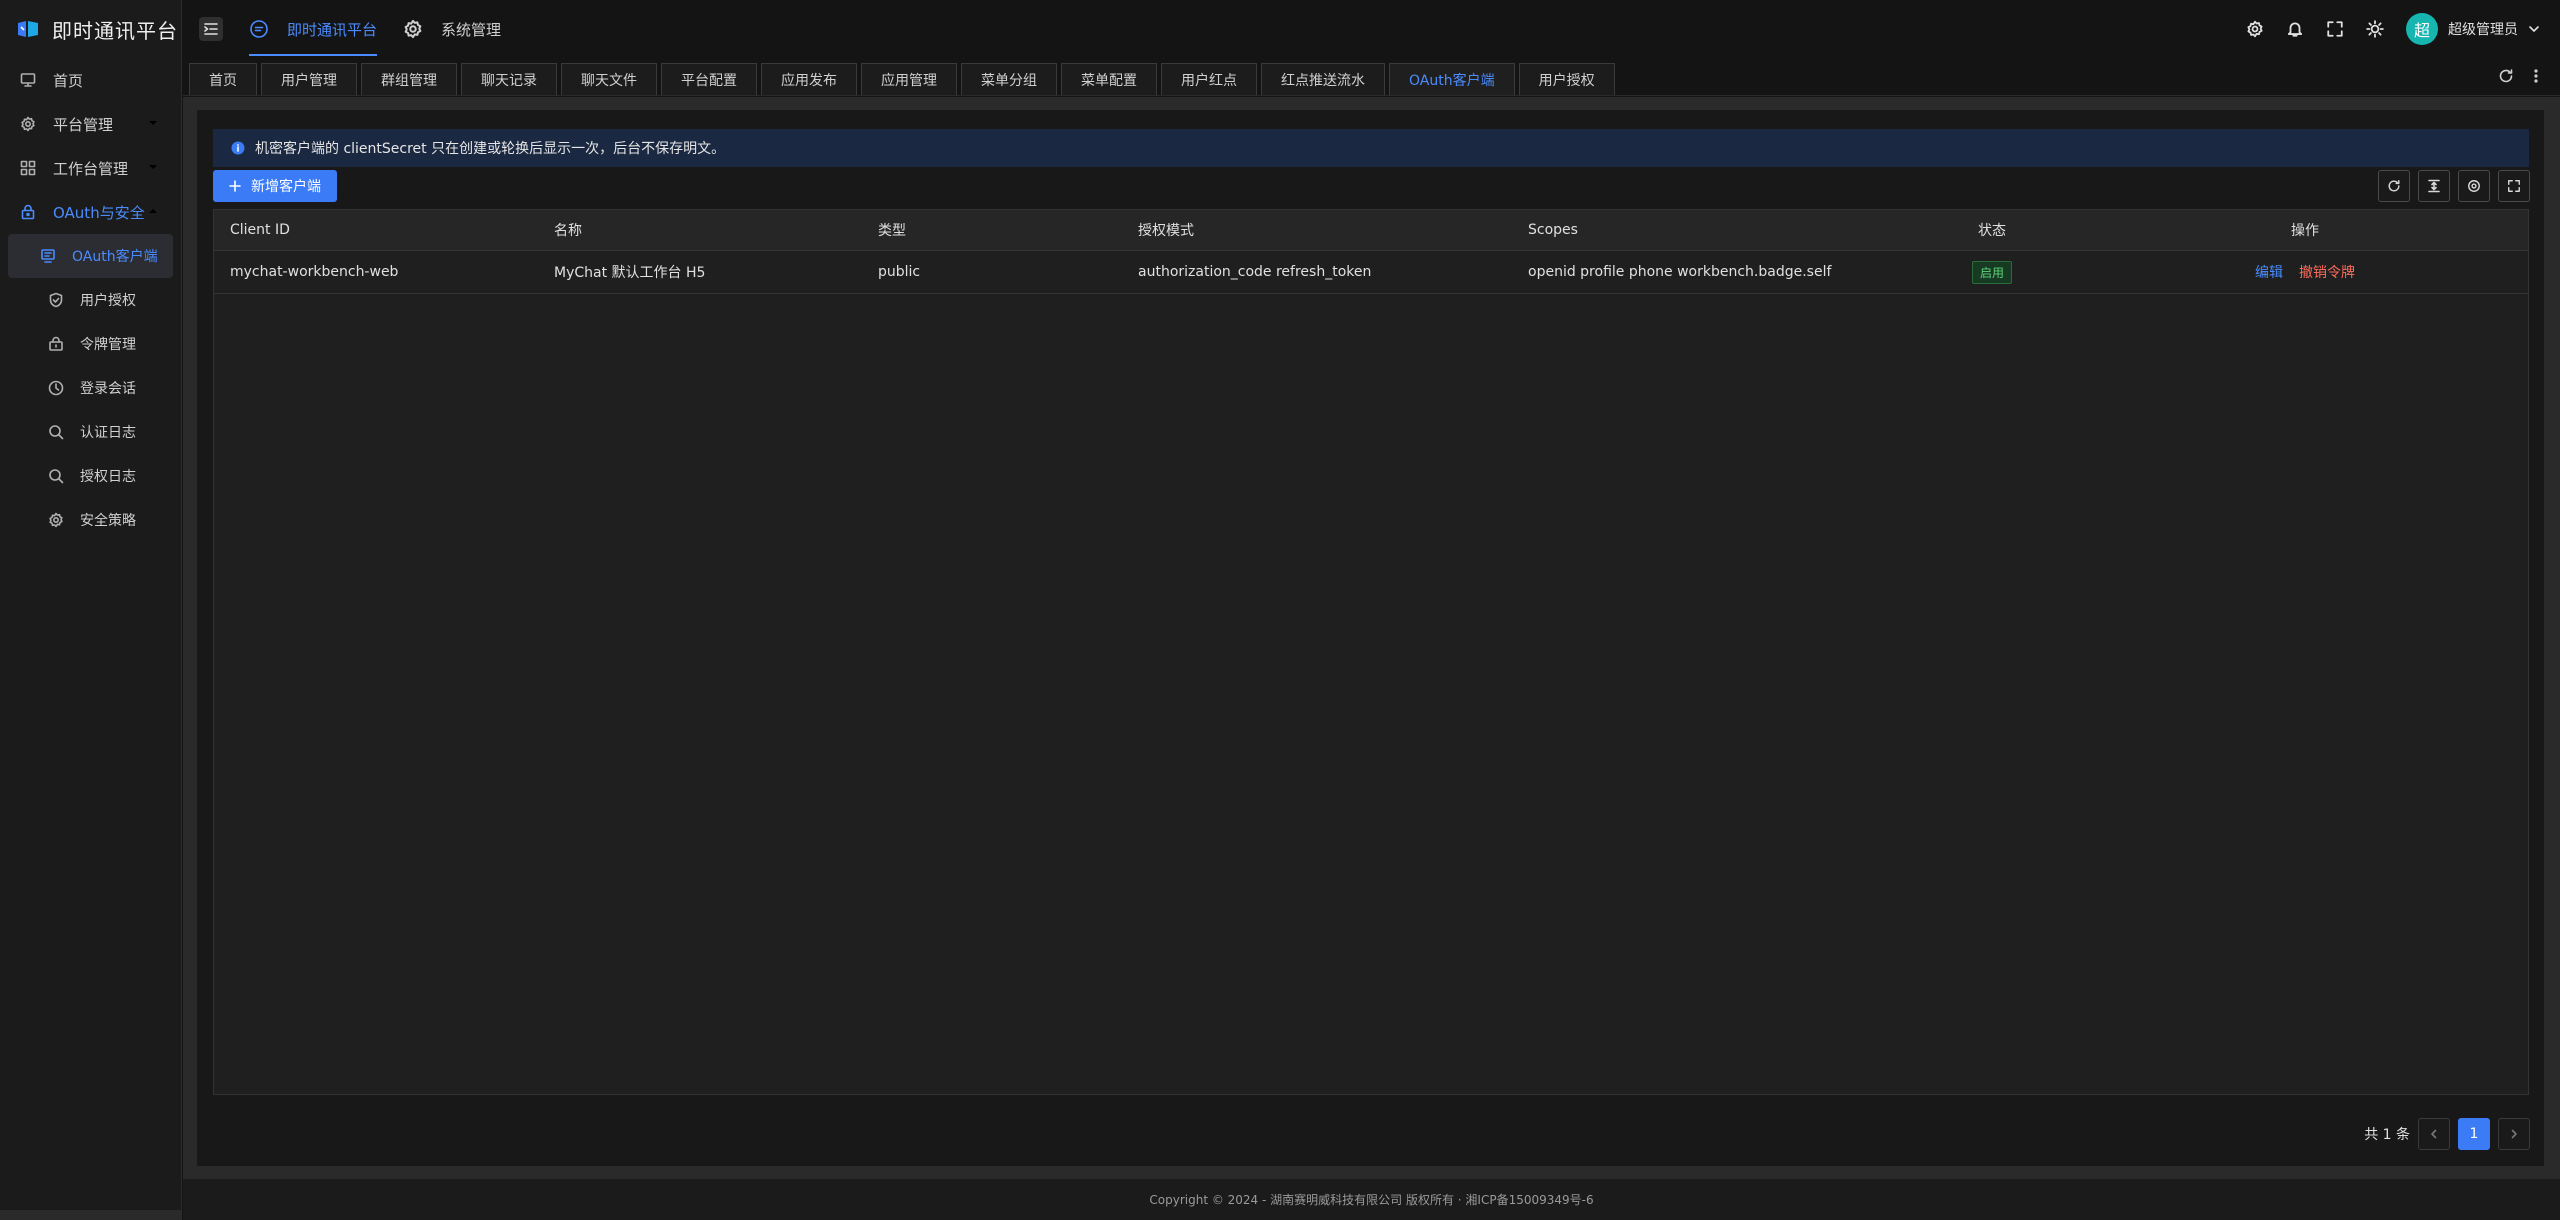 The width and height of the screenshot is (2560, 1220). I want to click on sidebar-item-platform: 平台管理, so click(90, 124).